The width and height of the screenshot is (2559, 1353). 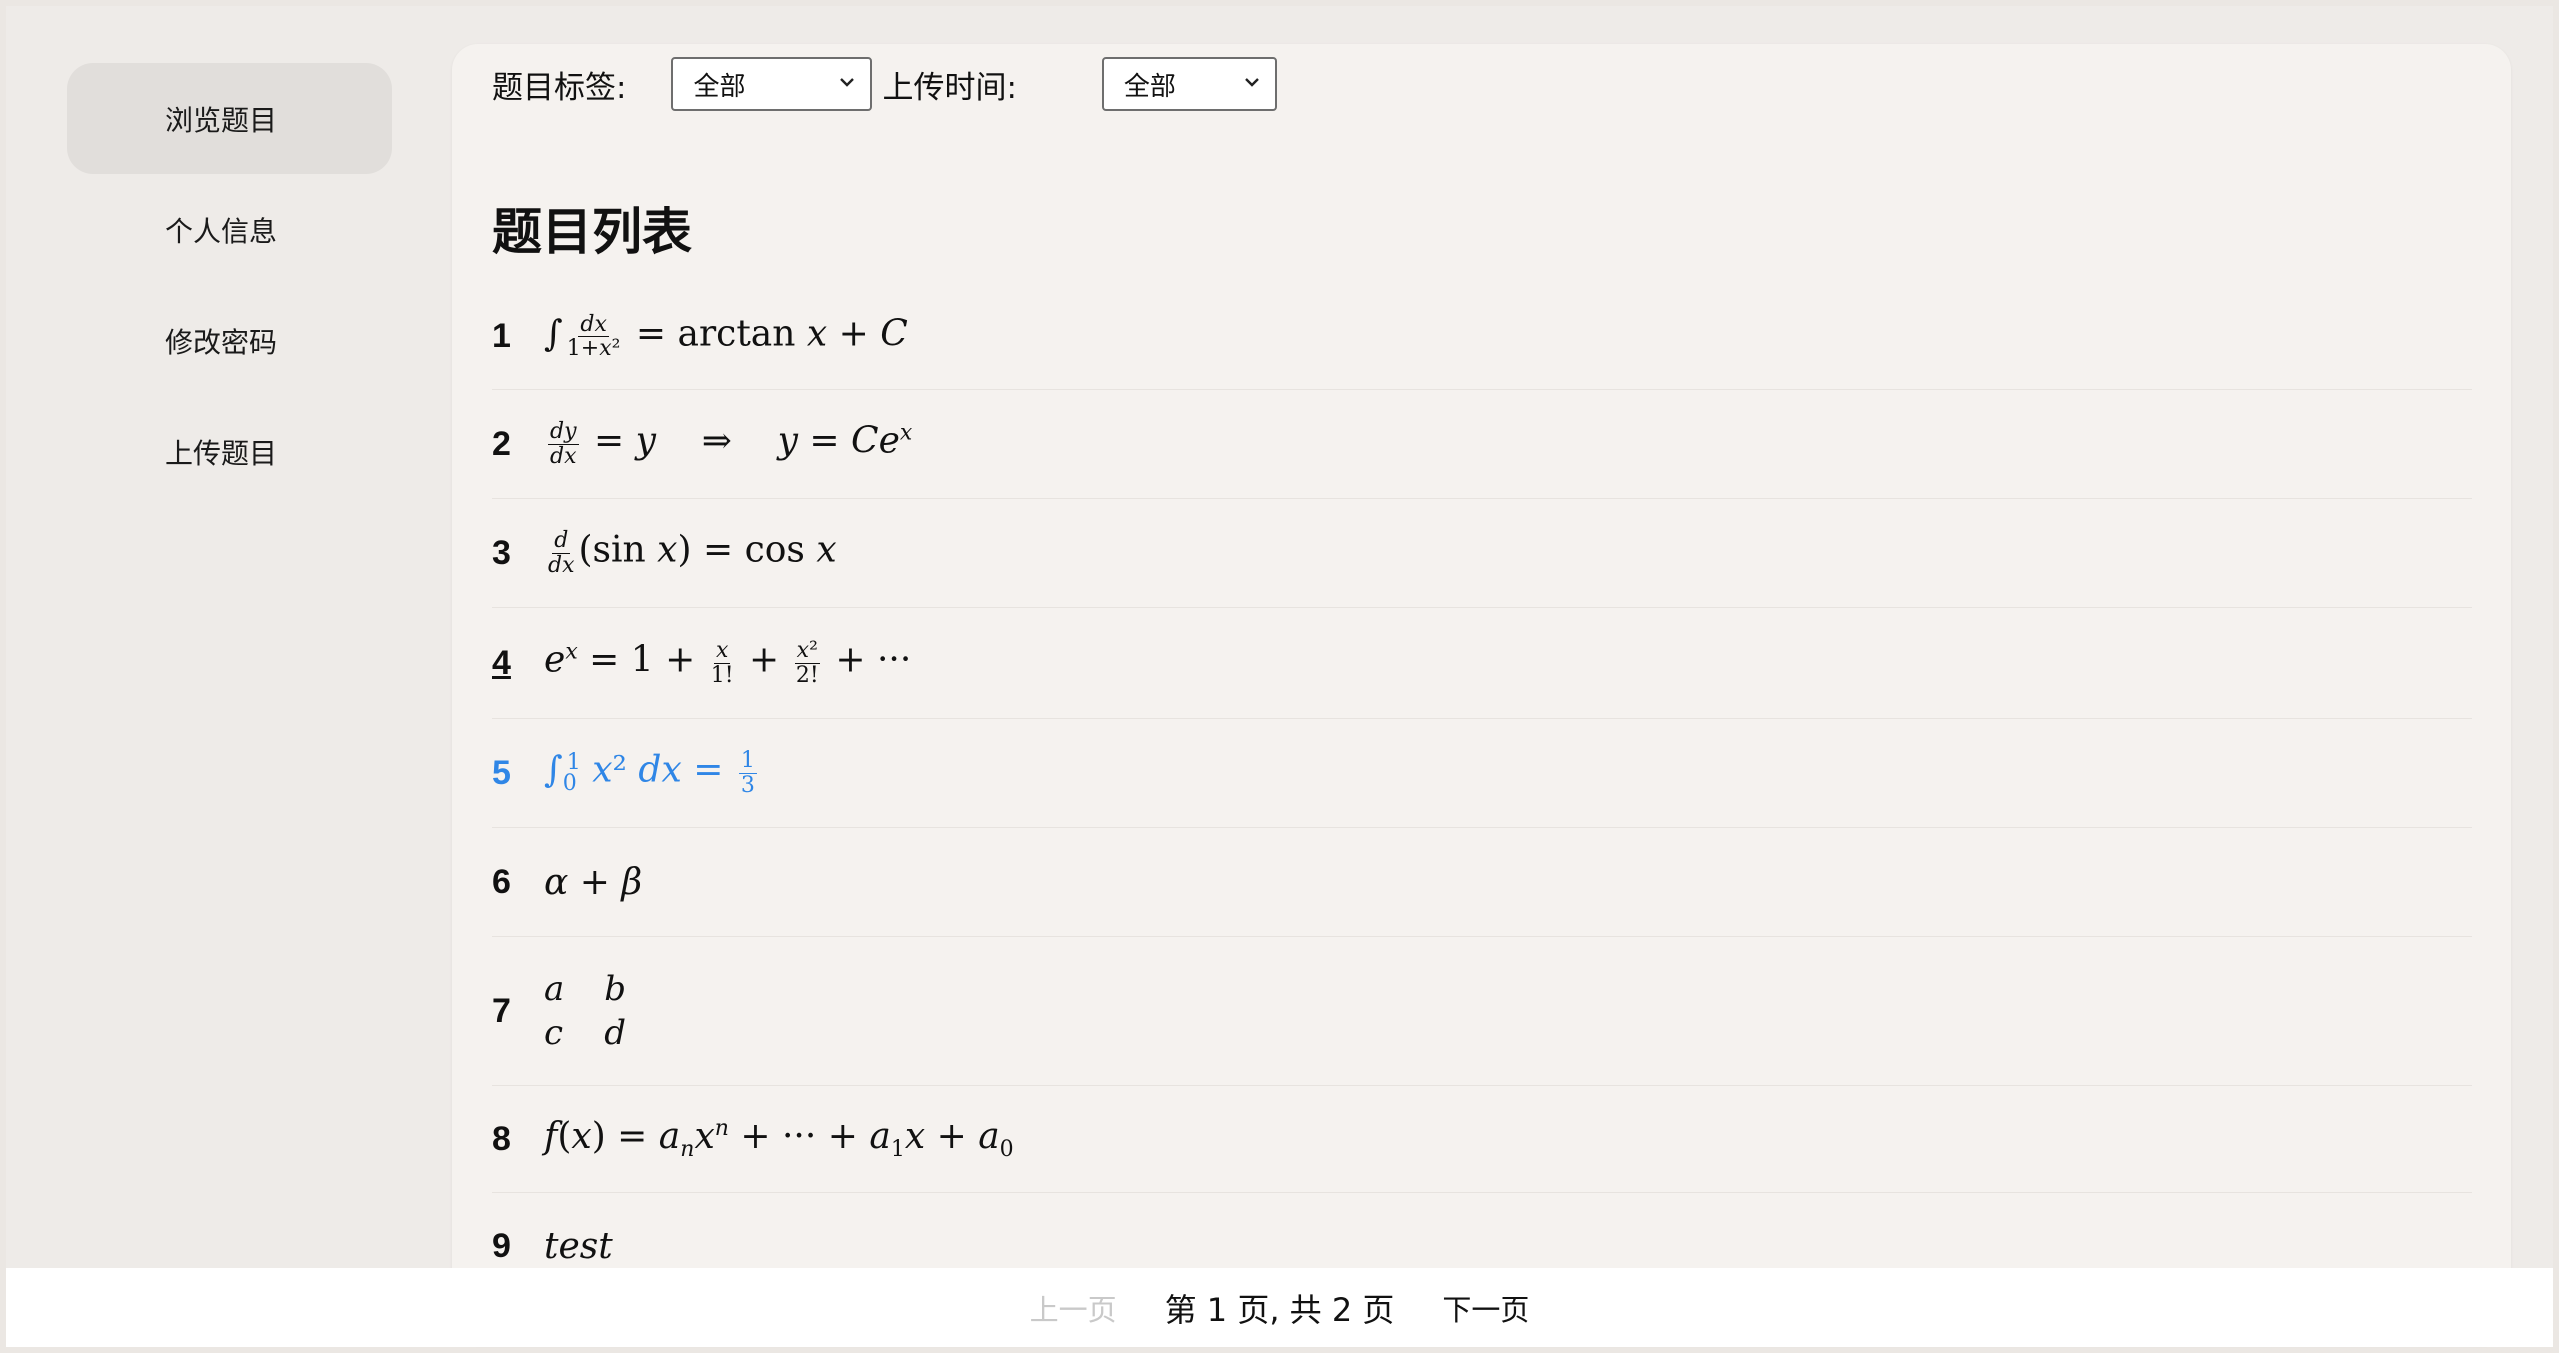 I want to click on time-filter-select: 全部, so click(x=1189, y=84).